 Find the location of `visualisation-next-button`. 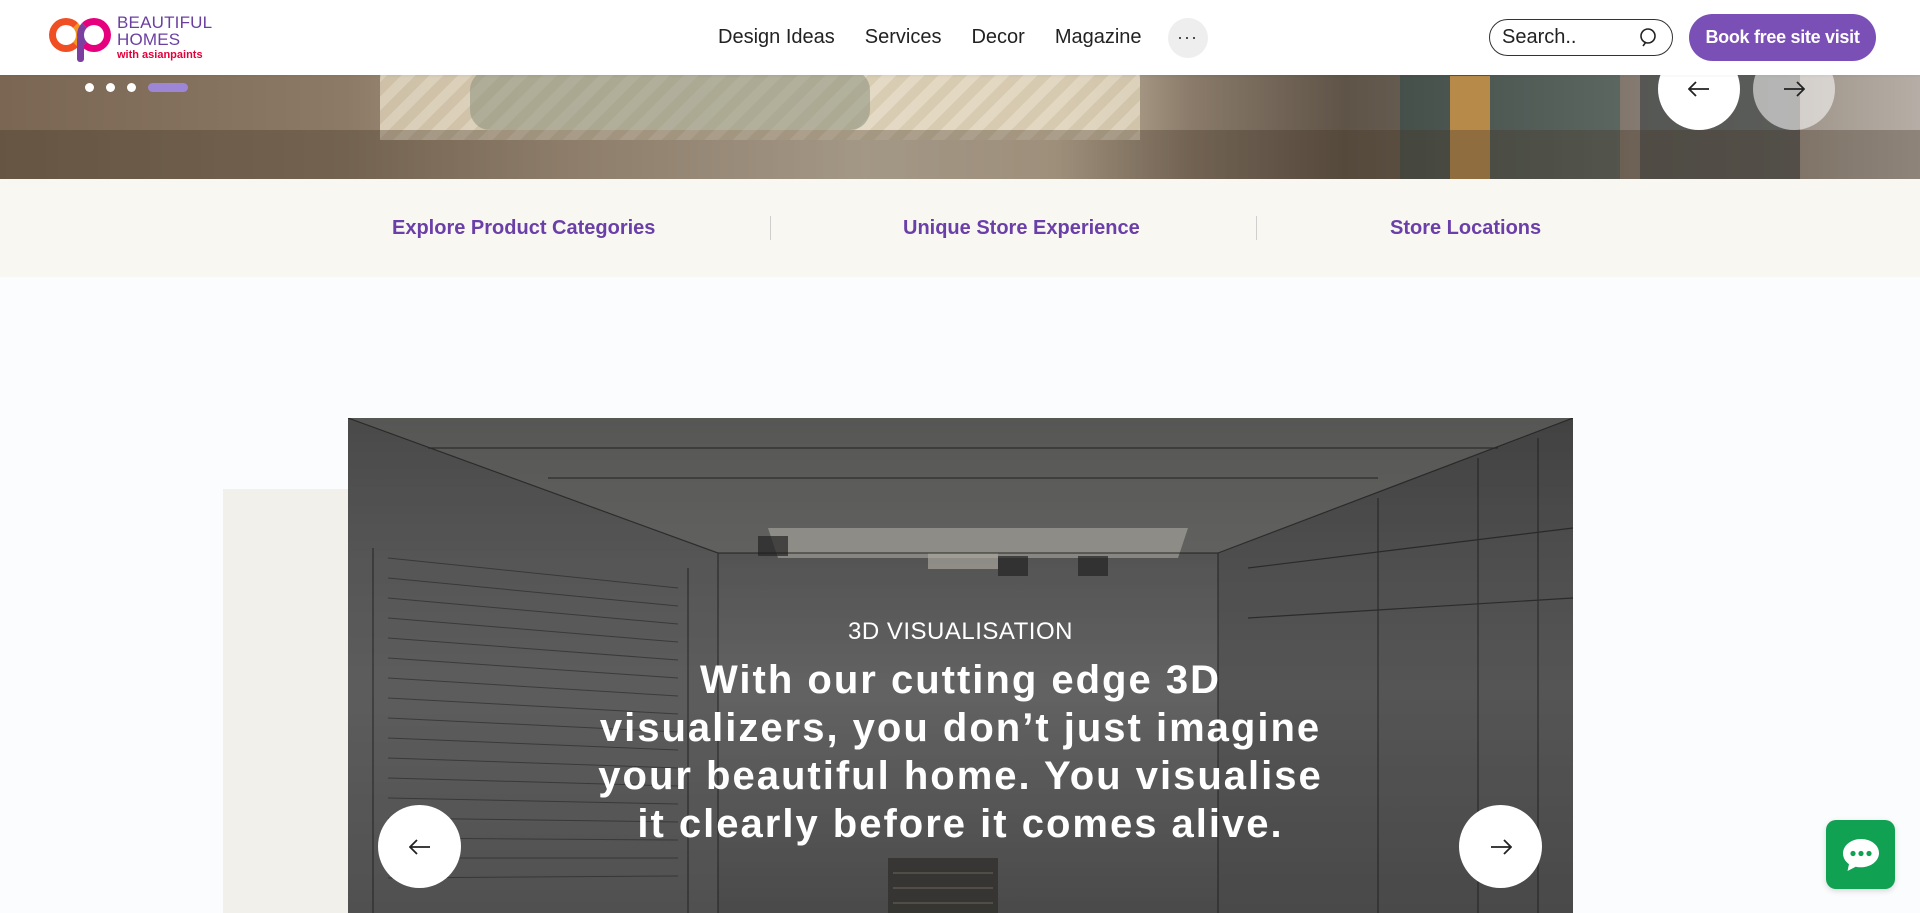

visualisation-next-button is located at coordinates (1500, 846).